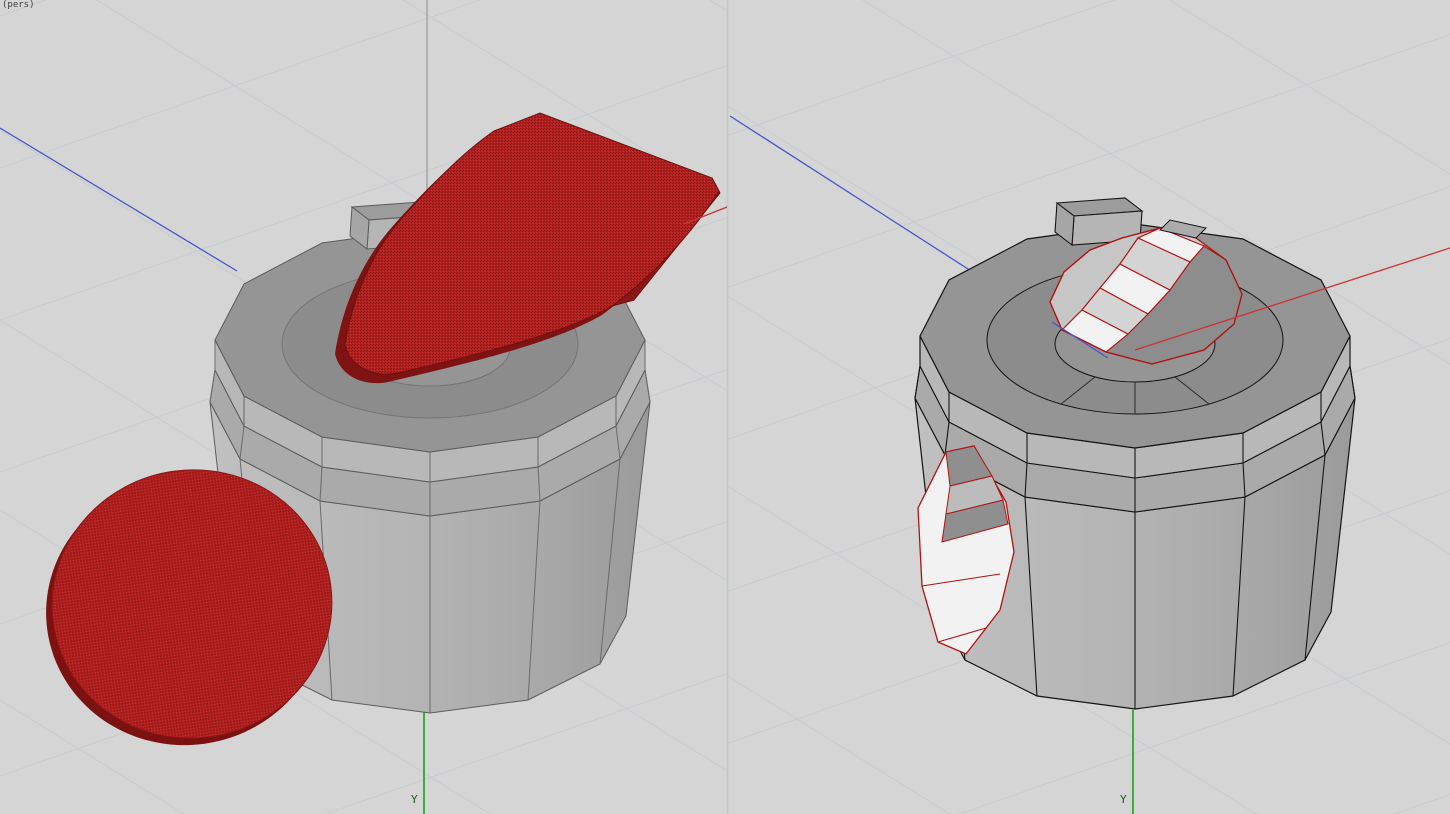 This screenshot has height=814, width=1450. Describe the element at coordinates (18, 5) in the screenshot. I see `viewport-name-label: (pers)` at that location.